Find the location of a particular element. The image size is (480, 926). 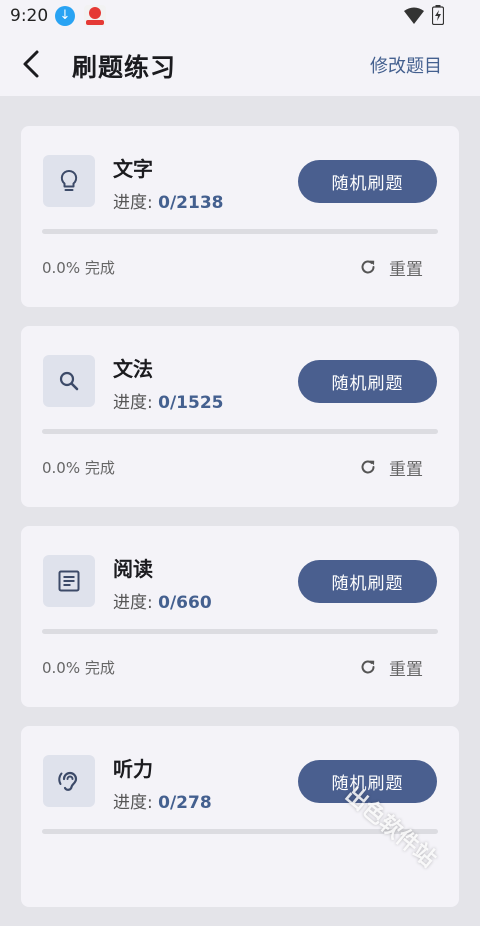

card-title: 文字 is located at coordinates (133, 169).